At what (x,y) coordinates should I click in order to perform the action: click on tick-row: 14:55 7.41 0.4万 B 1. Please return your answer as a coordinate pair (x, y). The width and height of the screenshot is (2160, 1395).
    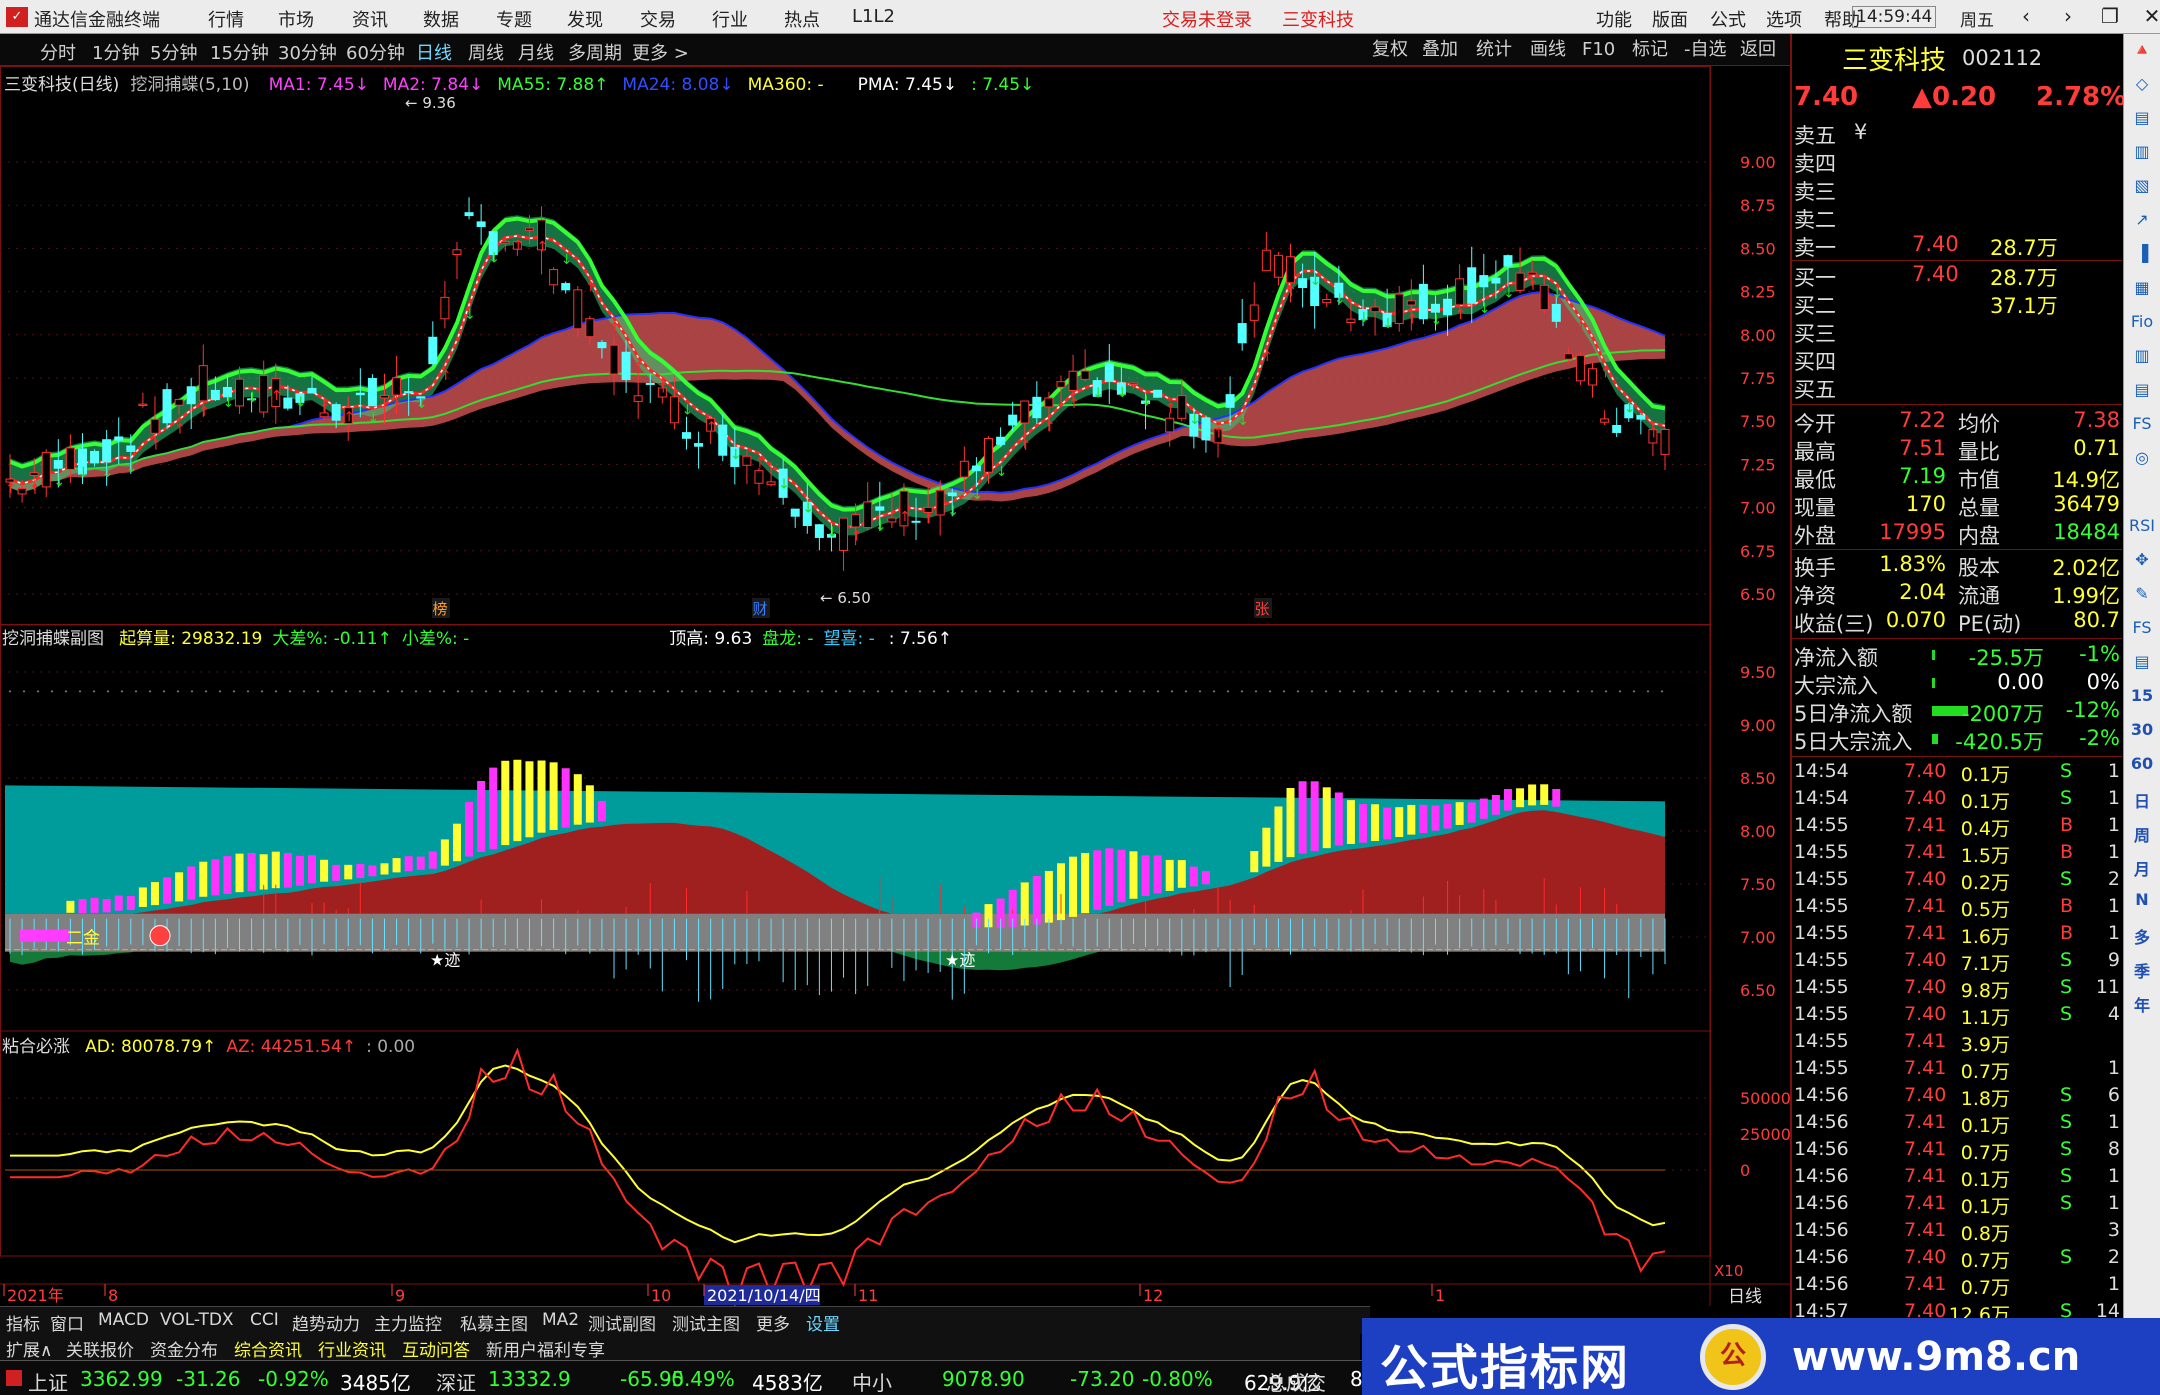
    Looking at the image, I should click on (1957, 828).